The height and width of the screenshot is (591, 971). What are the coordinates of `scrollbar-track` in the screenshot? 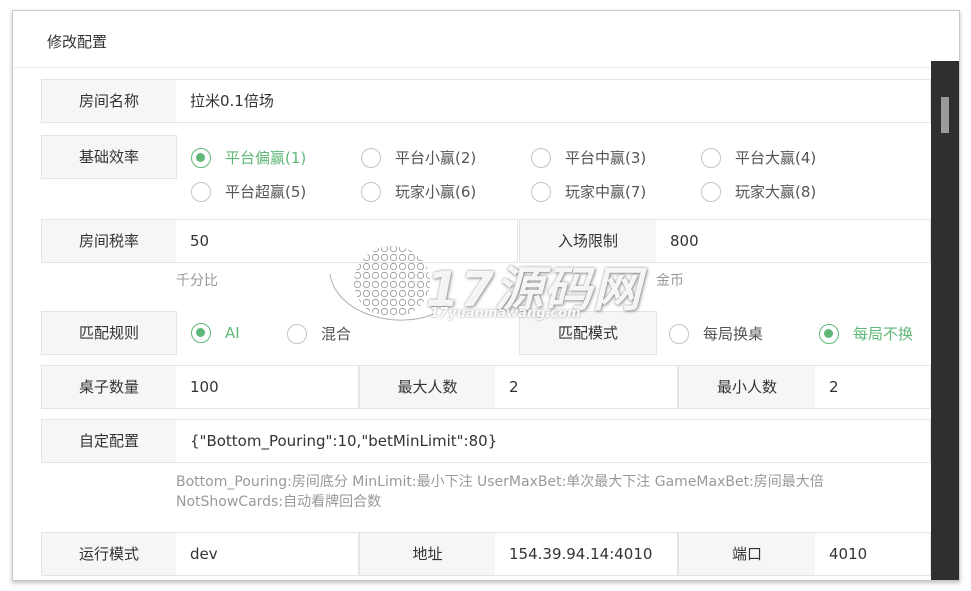 It's located at (945, 320).